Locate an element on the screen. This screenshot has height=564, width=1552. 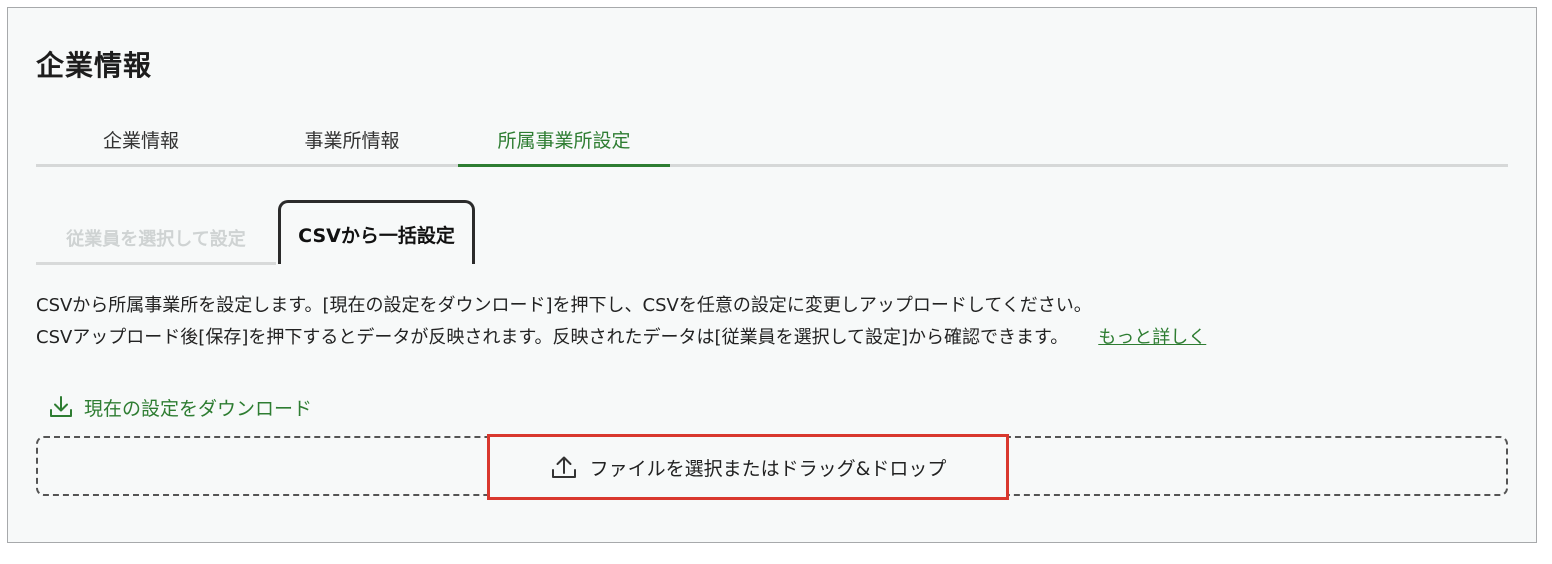
tab-office-info: 事業所情報 is located at coordinates (352, 142).